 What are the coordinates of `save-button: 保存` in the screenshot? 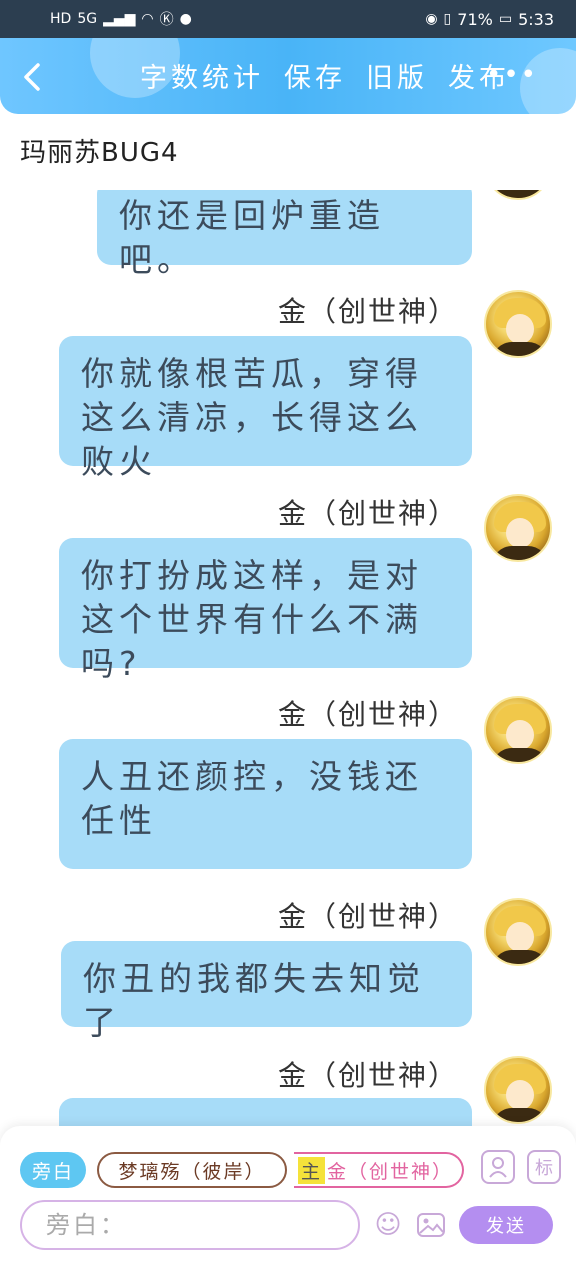 It's located at (315, 75).